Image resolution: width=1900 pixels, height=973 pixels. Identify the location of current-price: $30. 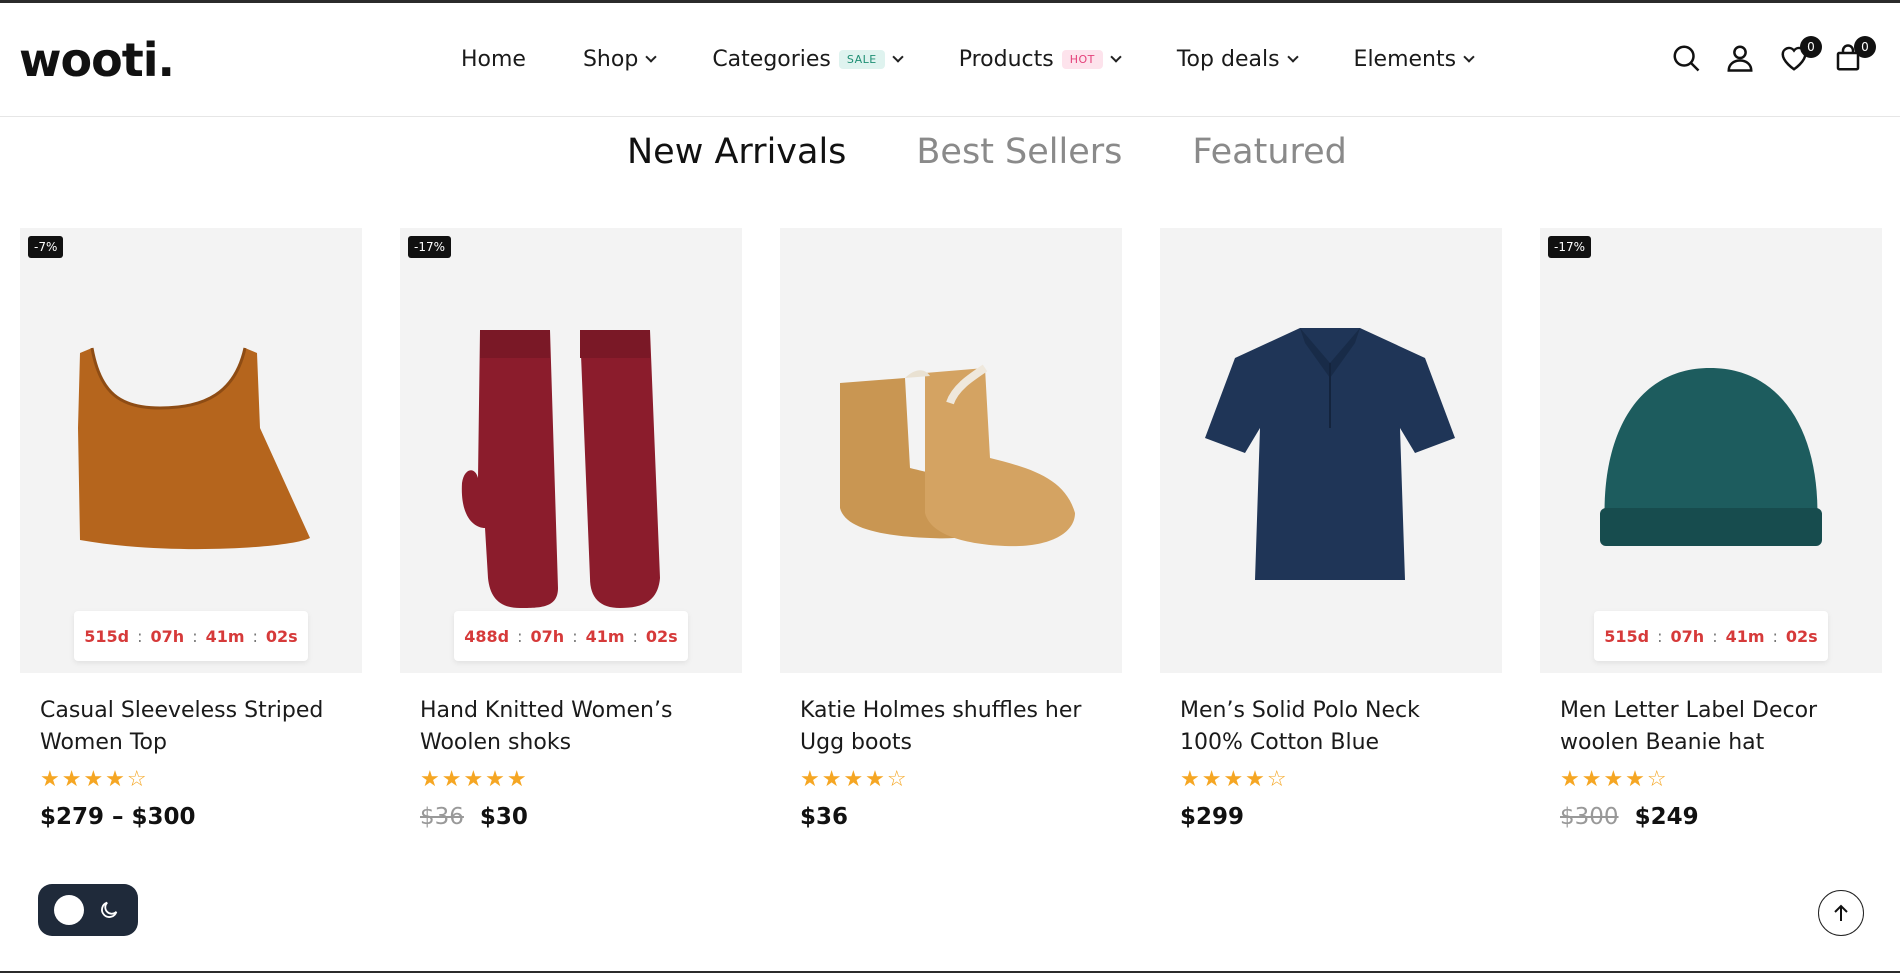
(503, 817).